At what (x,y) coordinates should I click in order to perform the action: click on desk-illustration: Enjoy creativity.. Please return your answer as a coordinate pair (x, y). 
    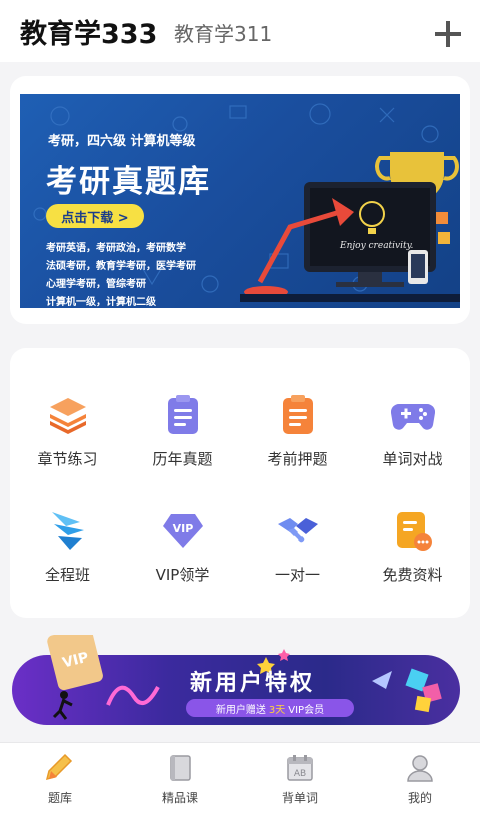
    Looking at the image, I should click on (350, 227).